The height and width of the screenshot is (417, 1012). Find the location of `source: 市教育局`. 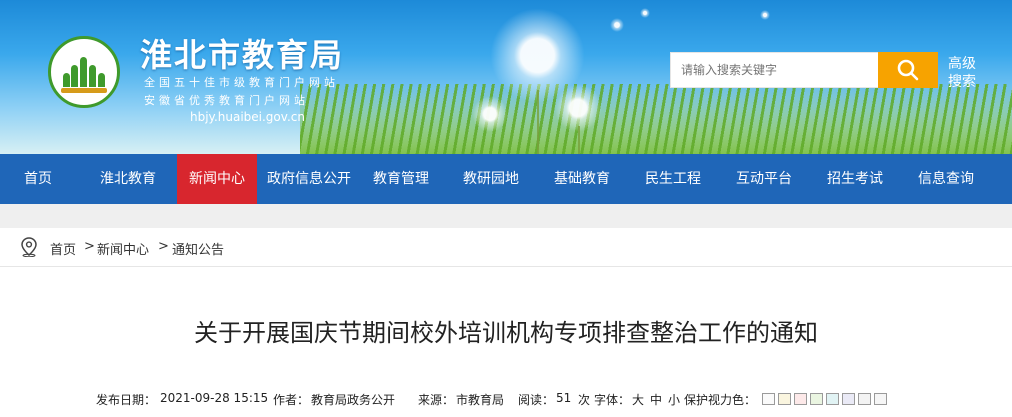

source: 市教育局 is located at coordinates (480, 400).